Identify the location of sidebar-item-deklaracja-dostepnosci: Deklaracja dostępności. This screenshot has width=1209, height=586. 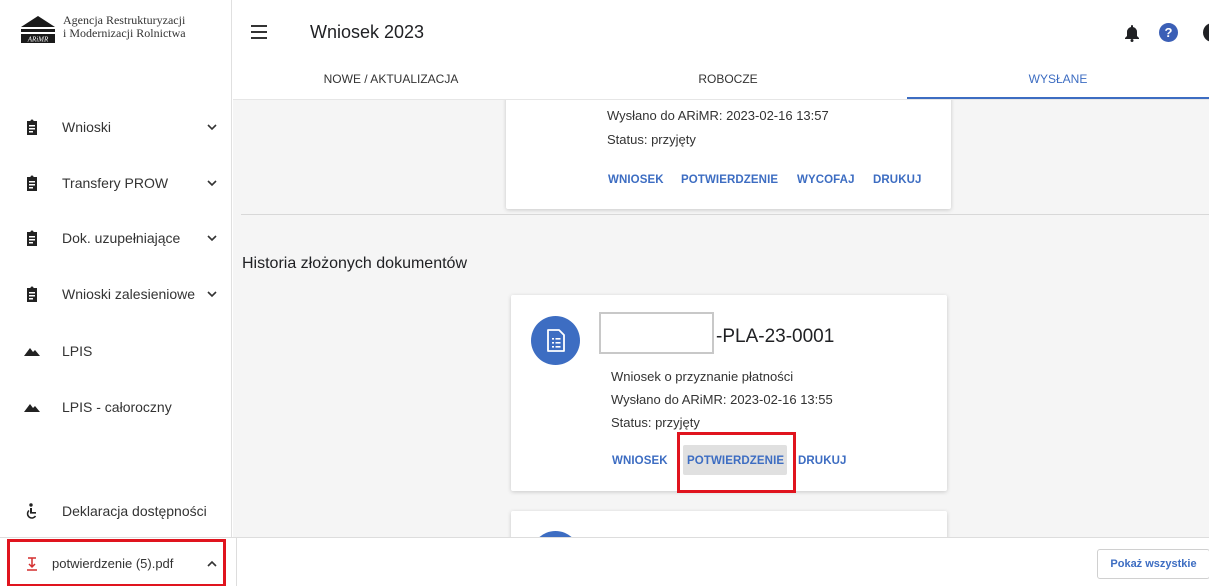
(116, 511).